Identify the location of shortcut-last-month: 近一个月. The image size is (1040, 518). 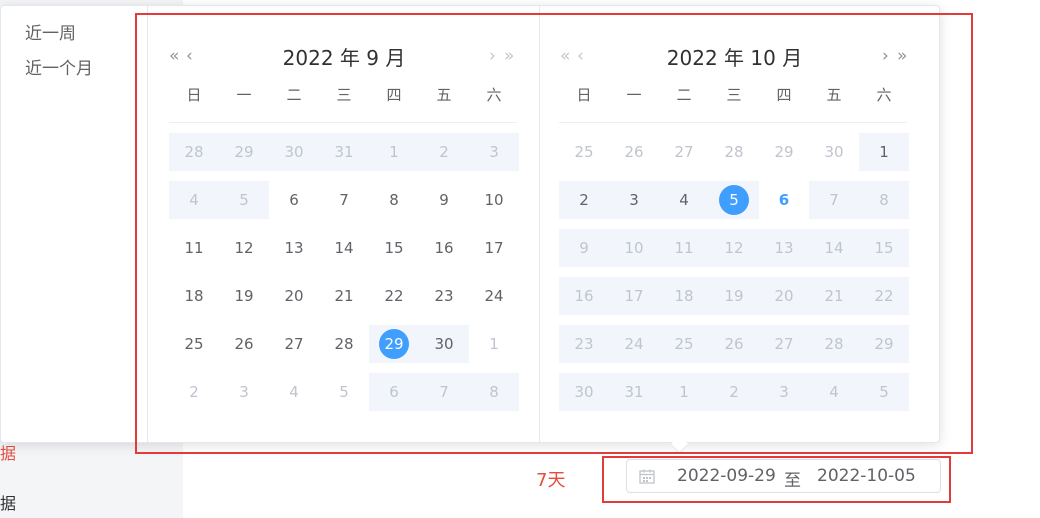
(59, 66).